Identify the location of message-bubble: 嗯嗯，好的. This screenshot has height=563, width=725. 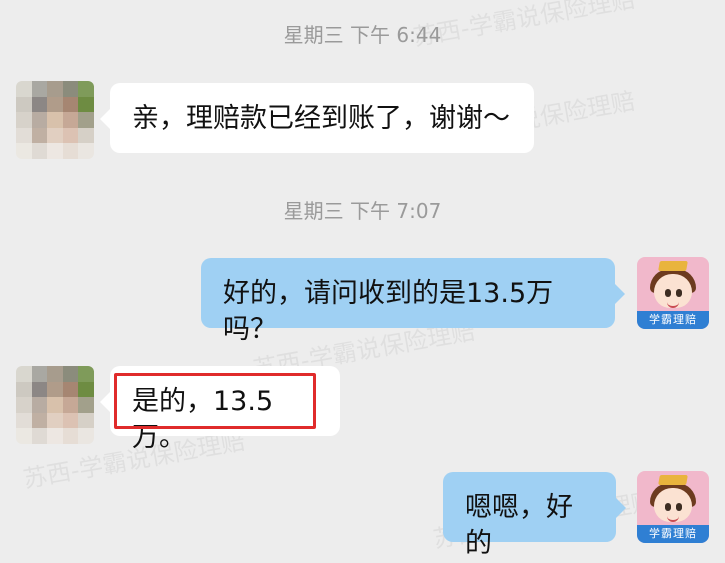
(534, 515).